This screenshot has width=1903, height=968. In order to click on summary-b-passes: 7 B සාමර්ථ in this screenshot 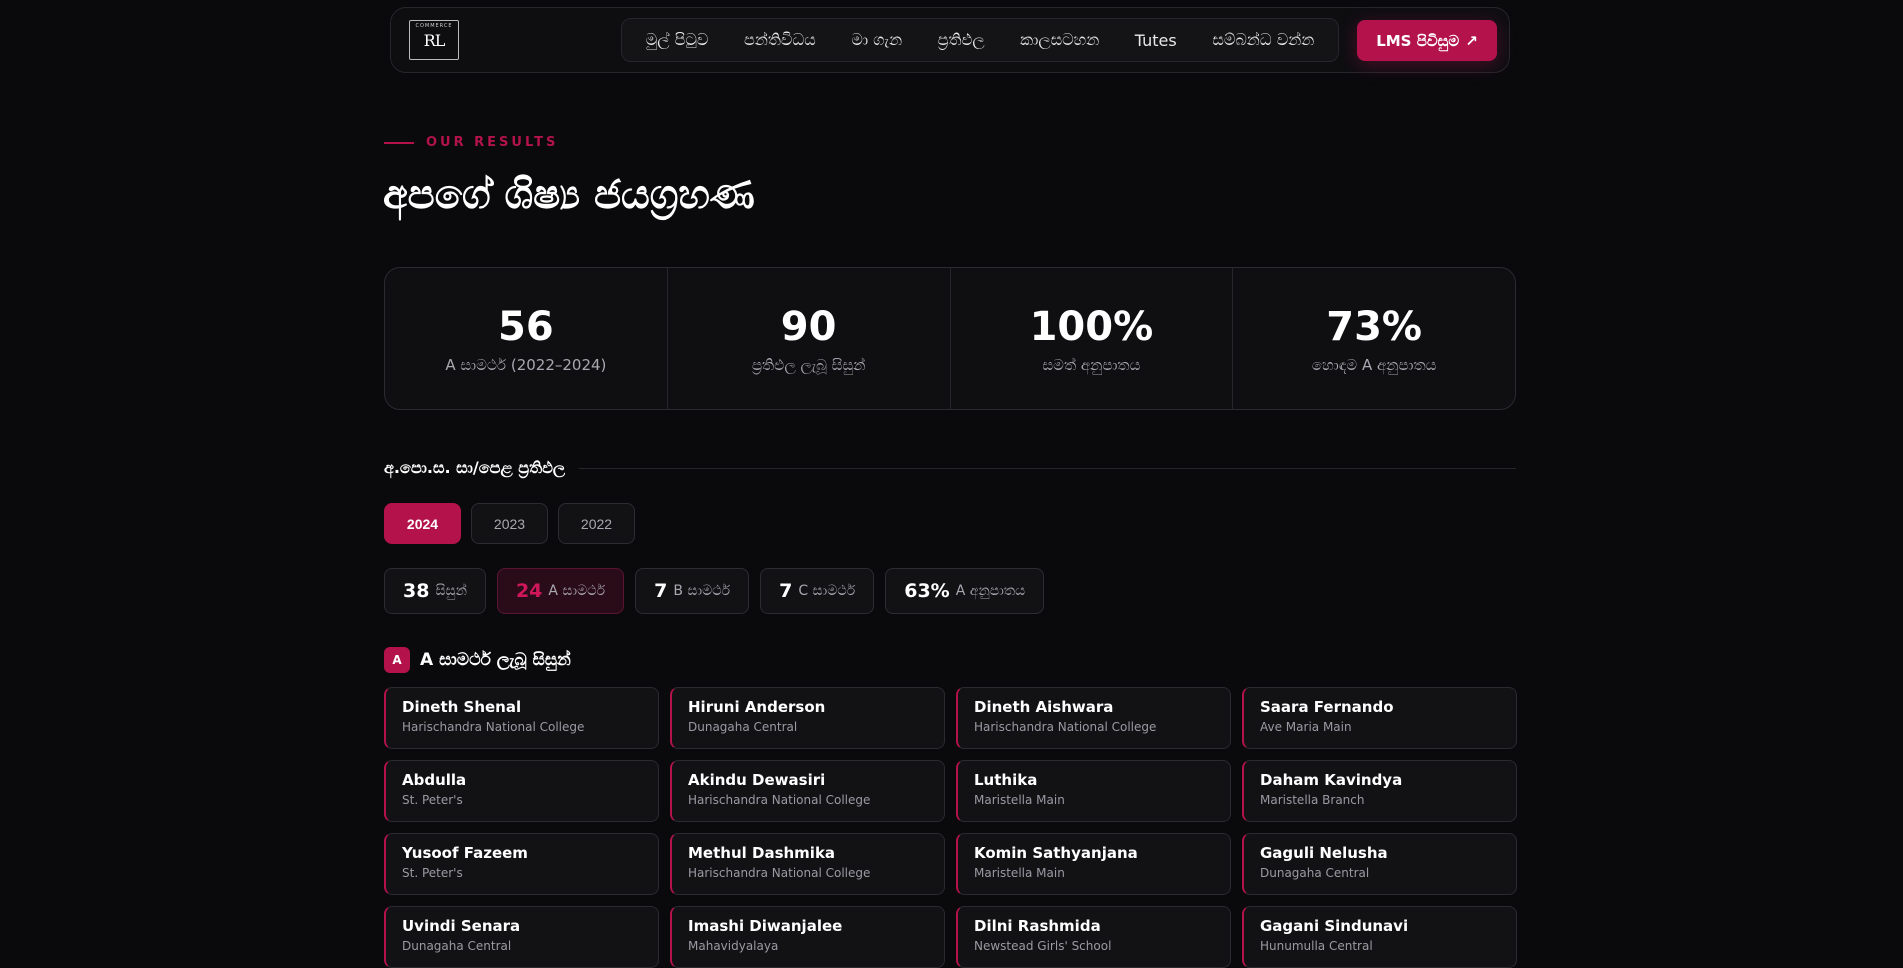, I will do `click(692, 591)`.